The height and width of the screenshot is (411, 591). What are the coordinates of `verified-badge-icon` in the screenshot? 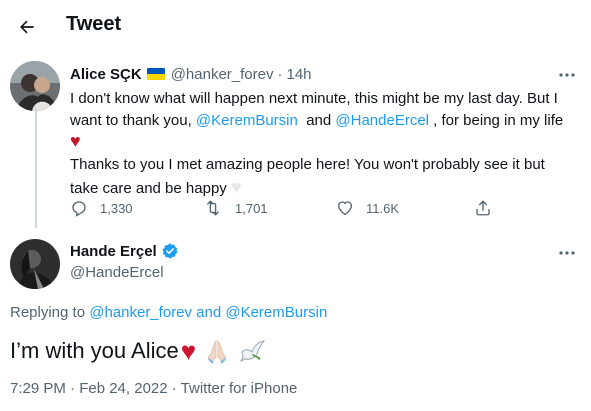 It's located at (170, 251).